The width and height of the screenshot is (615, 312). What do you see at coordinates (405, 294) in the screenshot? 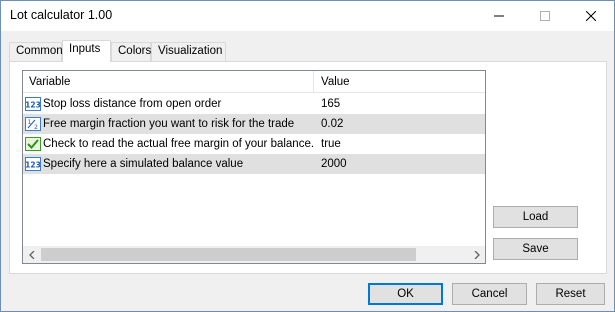
I see `ok-button: OK` at bounding box center [405, 294].